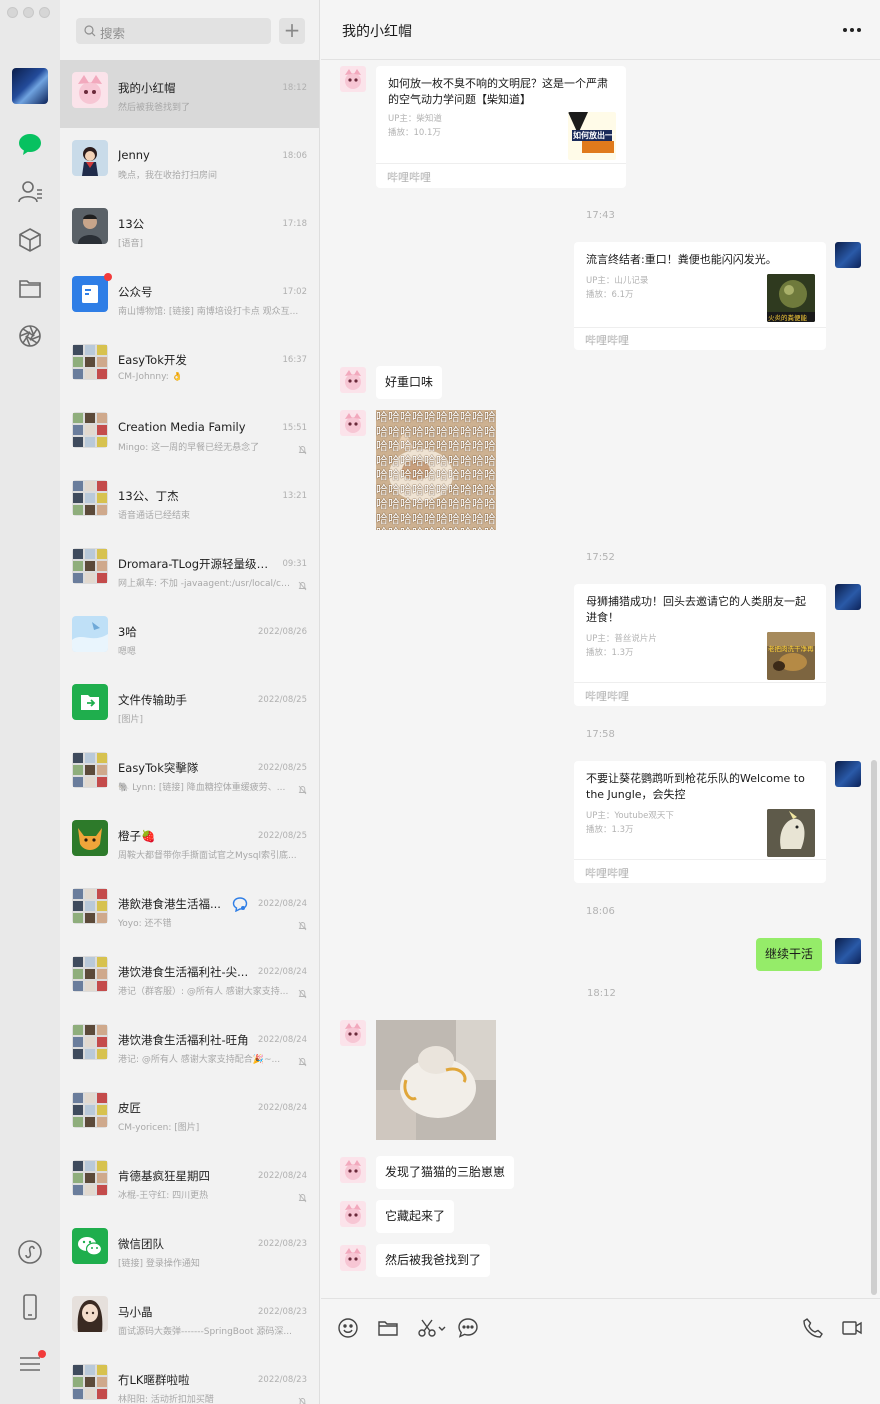  I want to click on chat-list-item: 3哈 2022/08/26 嗯嗯, so click(189, 638).